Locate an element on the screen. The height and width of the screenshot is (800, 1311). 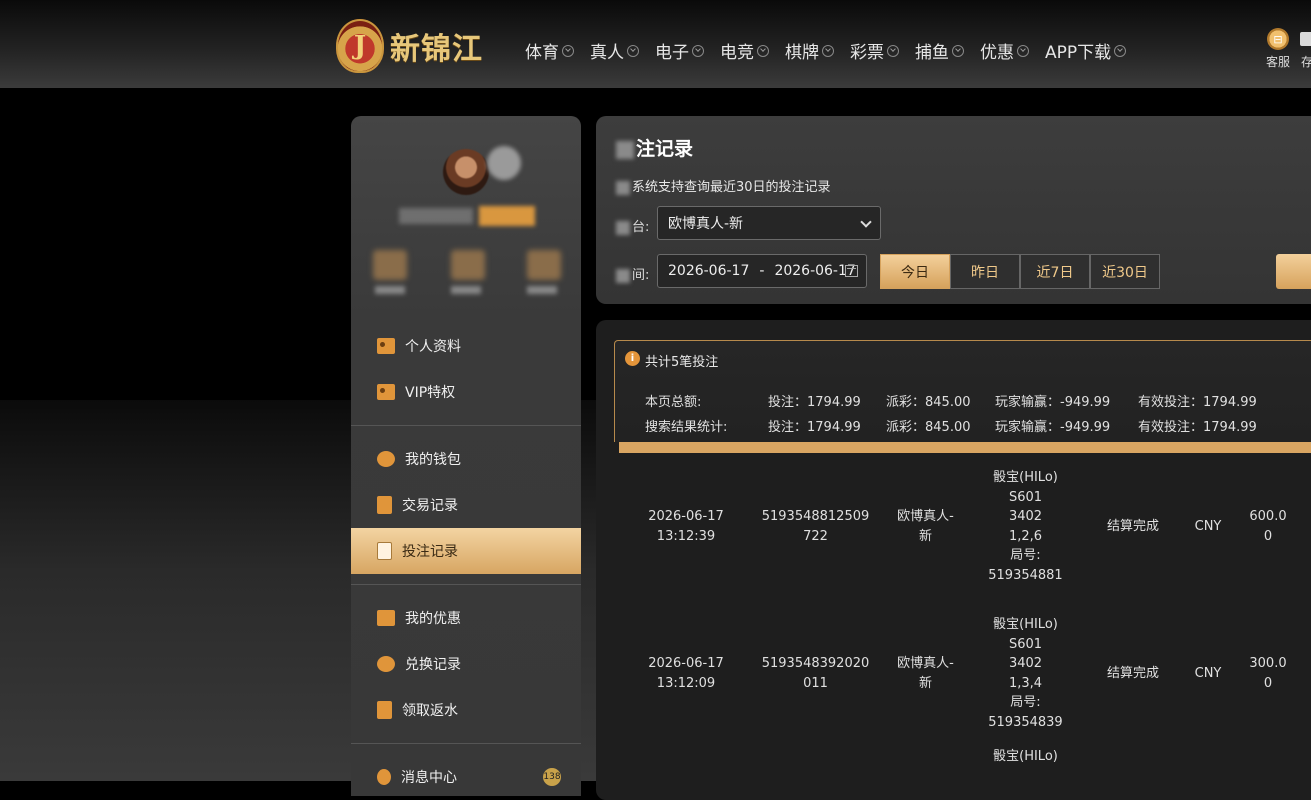
message-count-badge: 138 is located at coordinates (552, 777).